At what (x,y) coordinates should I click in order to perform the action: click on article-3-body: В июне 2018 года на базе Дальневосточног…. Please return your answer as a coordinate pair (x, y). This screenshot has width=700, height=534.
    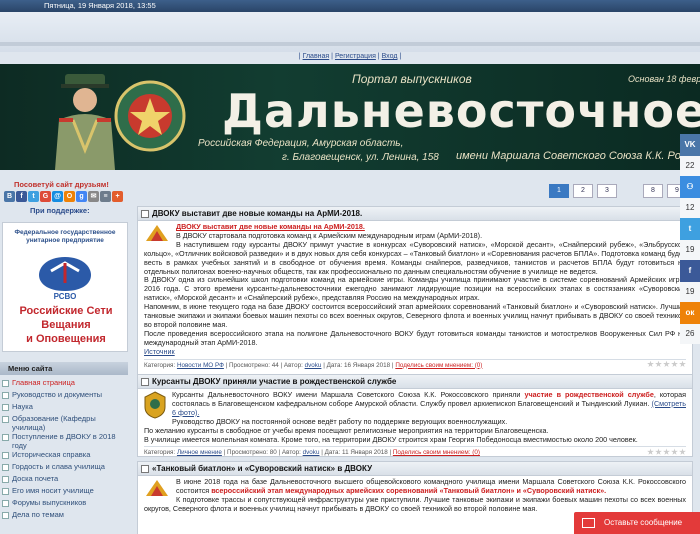
    Looking at the image, I should click on (415, 495).